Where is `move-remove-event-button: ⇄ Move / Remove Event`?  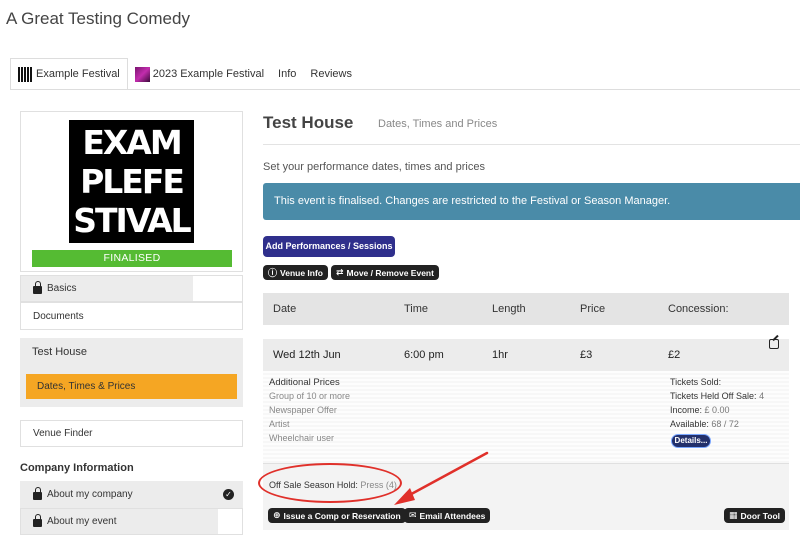
move-remove-event-button: ⇄ Move / Remove Event is located at coordinates (385, 272).